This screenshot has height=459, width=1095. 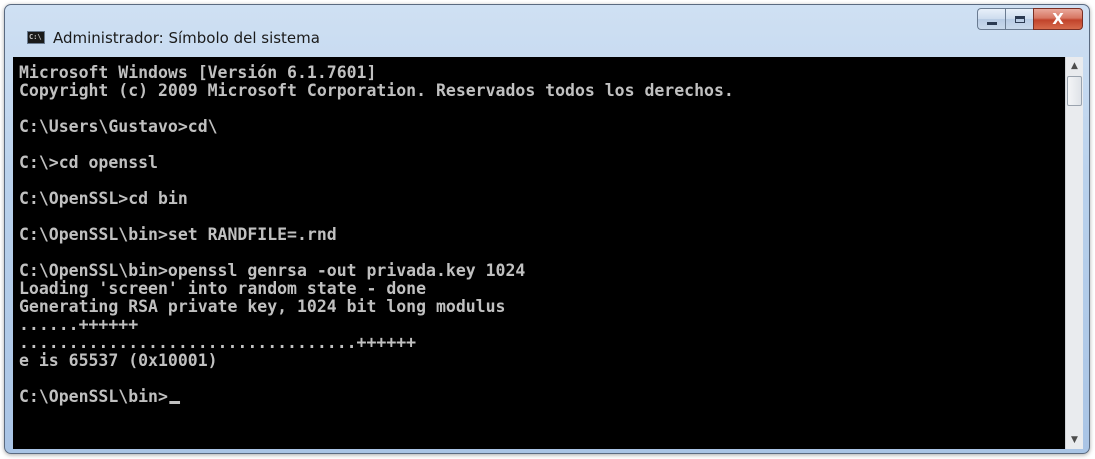 I want to click on console-line: ......++++++, so click(x=79, y=325).